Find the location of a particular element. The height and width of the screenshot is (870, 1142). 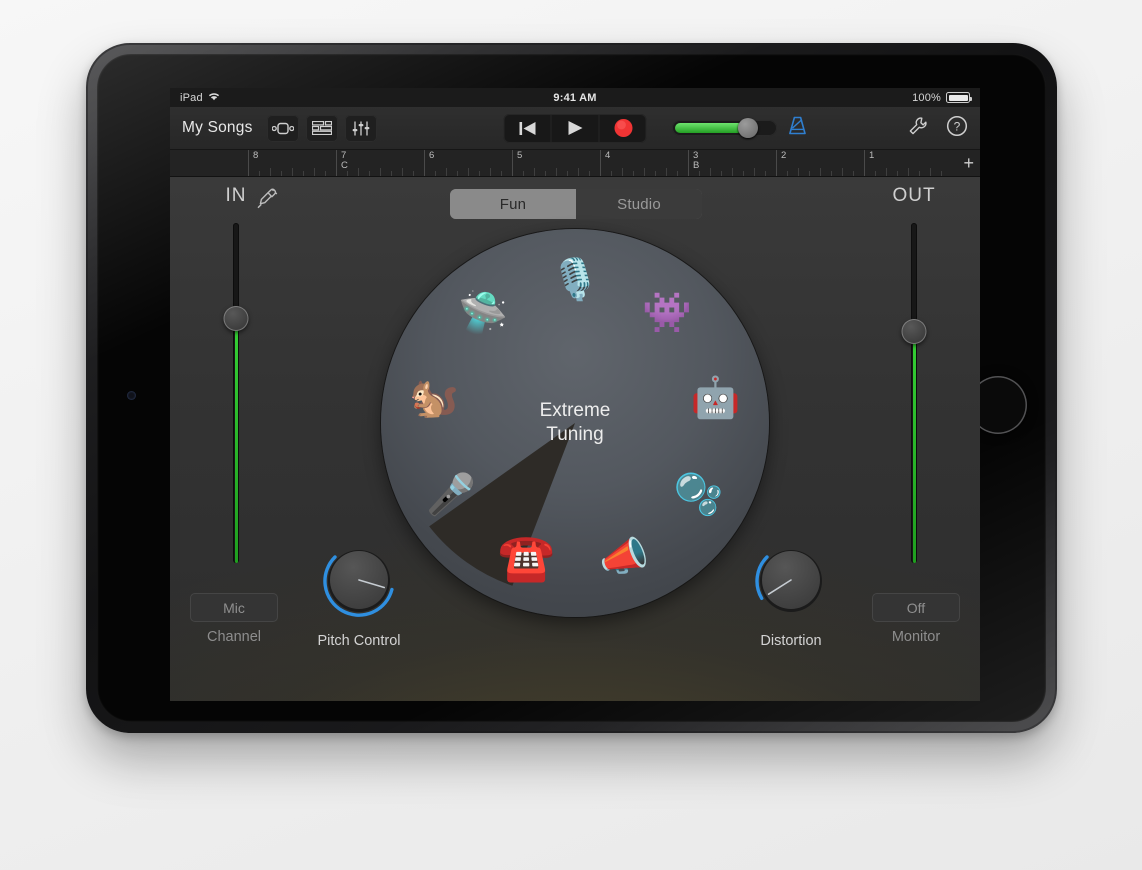

ruler-bar: 1 is located at coordinates (908, 163).